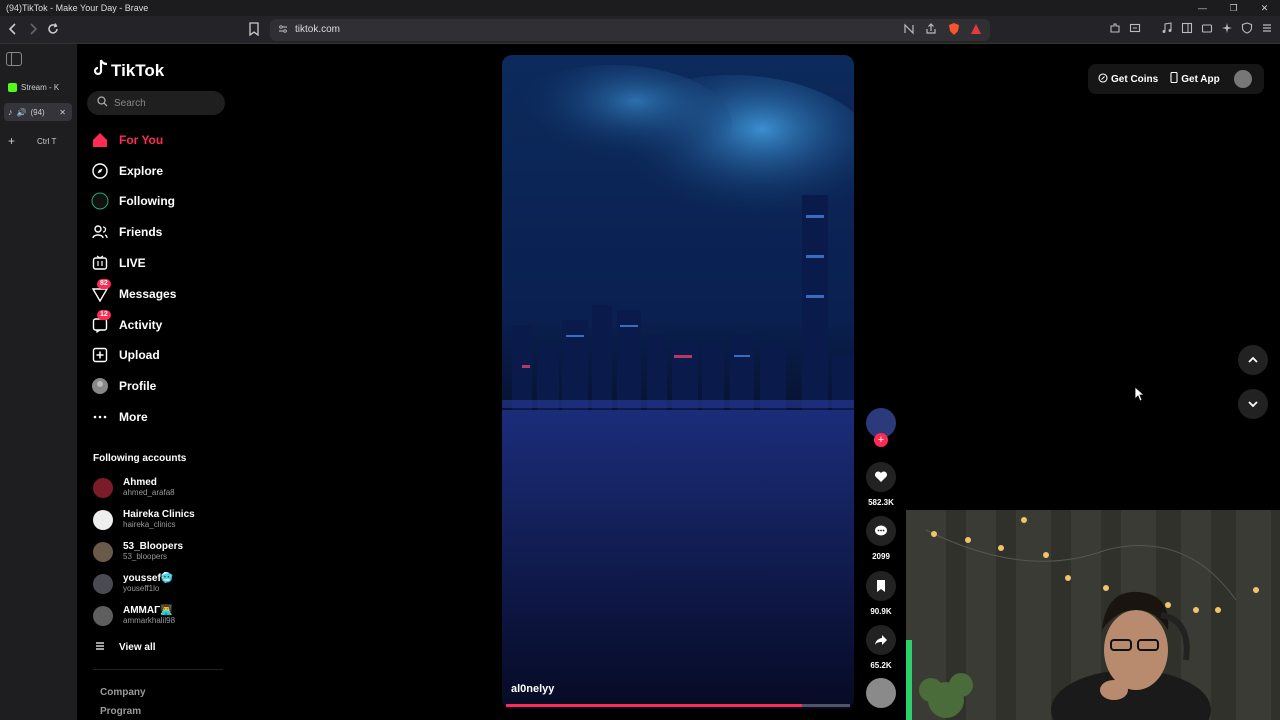 The width and height of the screenshot is (1280, 720). Describe the element at coordinates (1243, 79) in the screenshot. I see `user-avatar` at that location.